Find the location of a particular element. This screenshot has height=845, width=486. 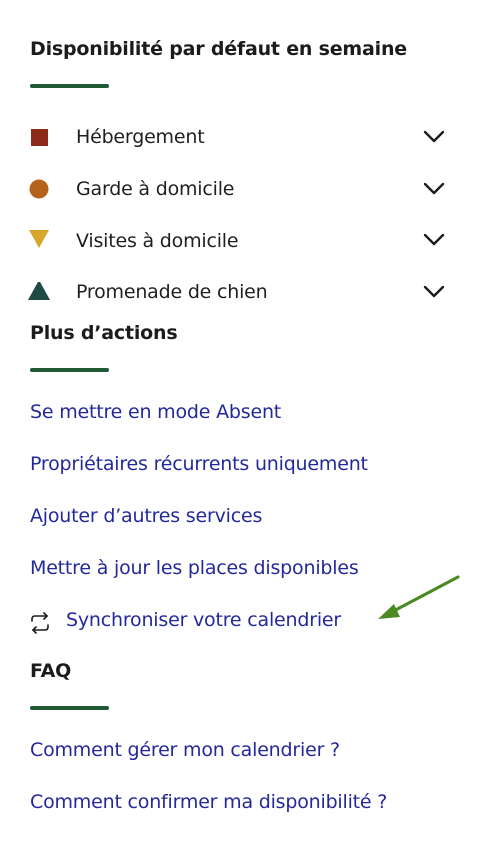

link-update-spots: Mettre à jour les places disponibles is located at coordinates (194, 568).